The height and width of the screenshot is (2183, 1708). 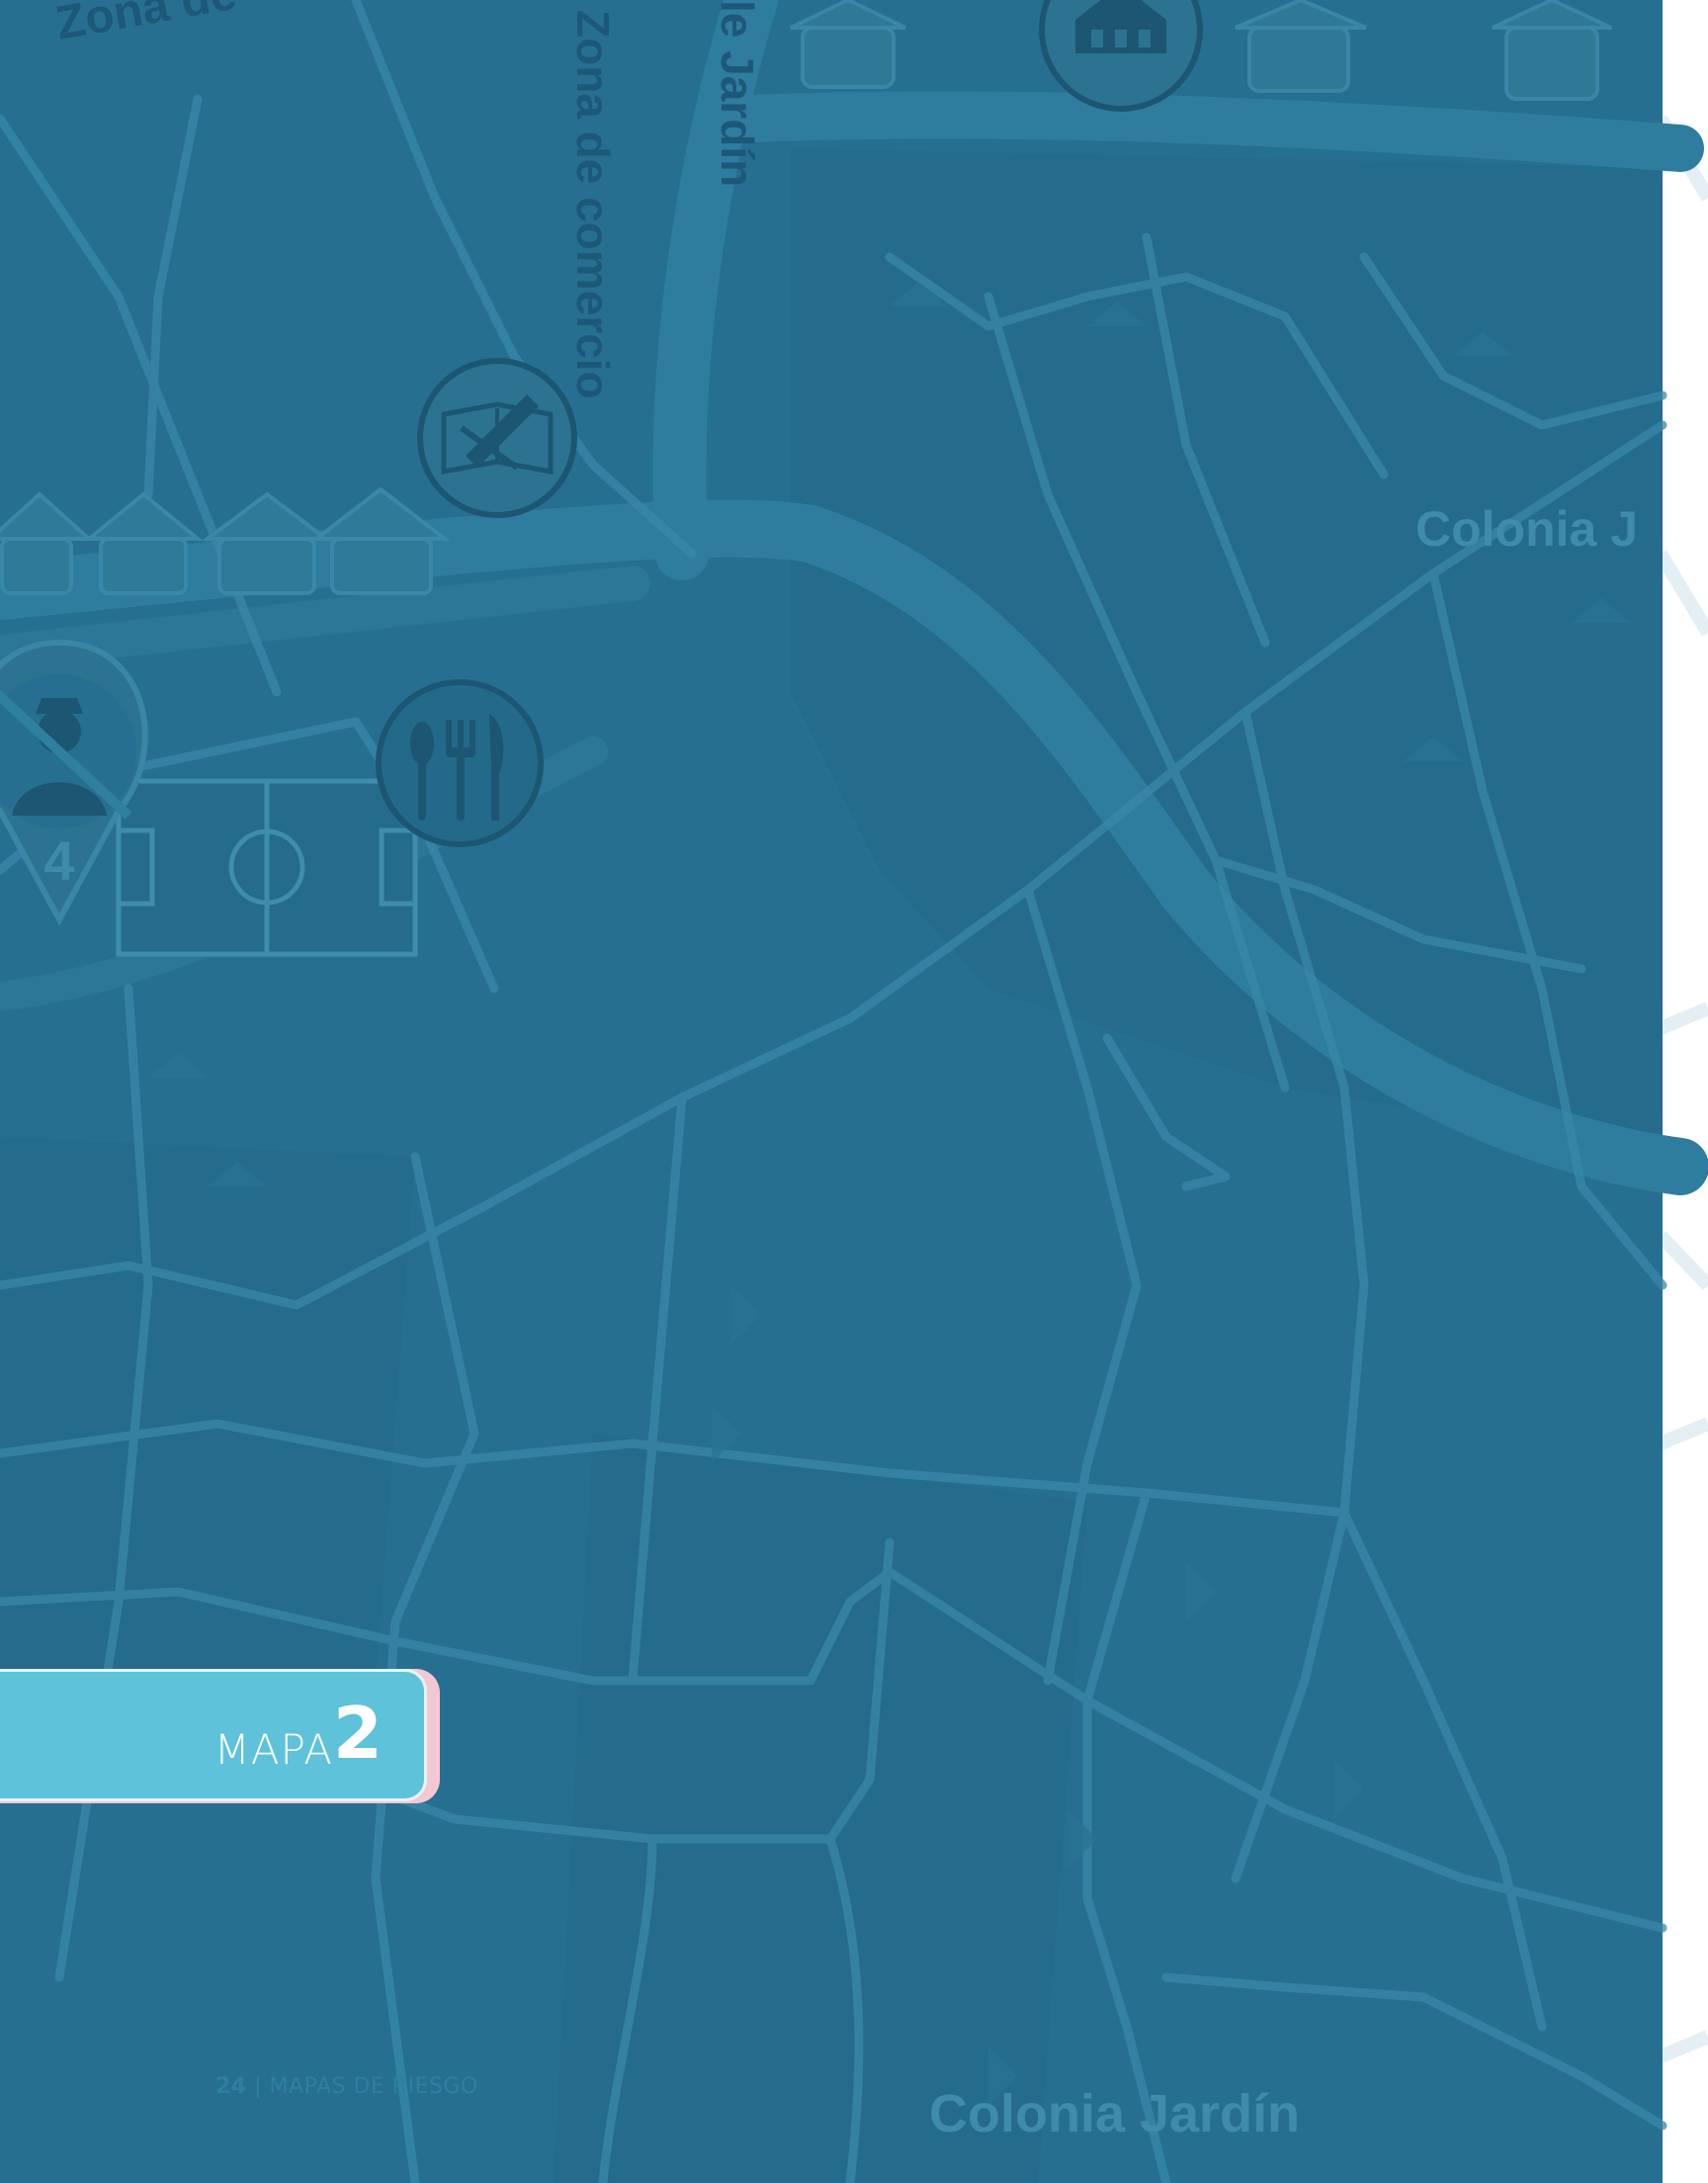 I want to click on page-footer: 24 | MAPAS DE RIESGO, so click(x=346, y=2086).